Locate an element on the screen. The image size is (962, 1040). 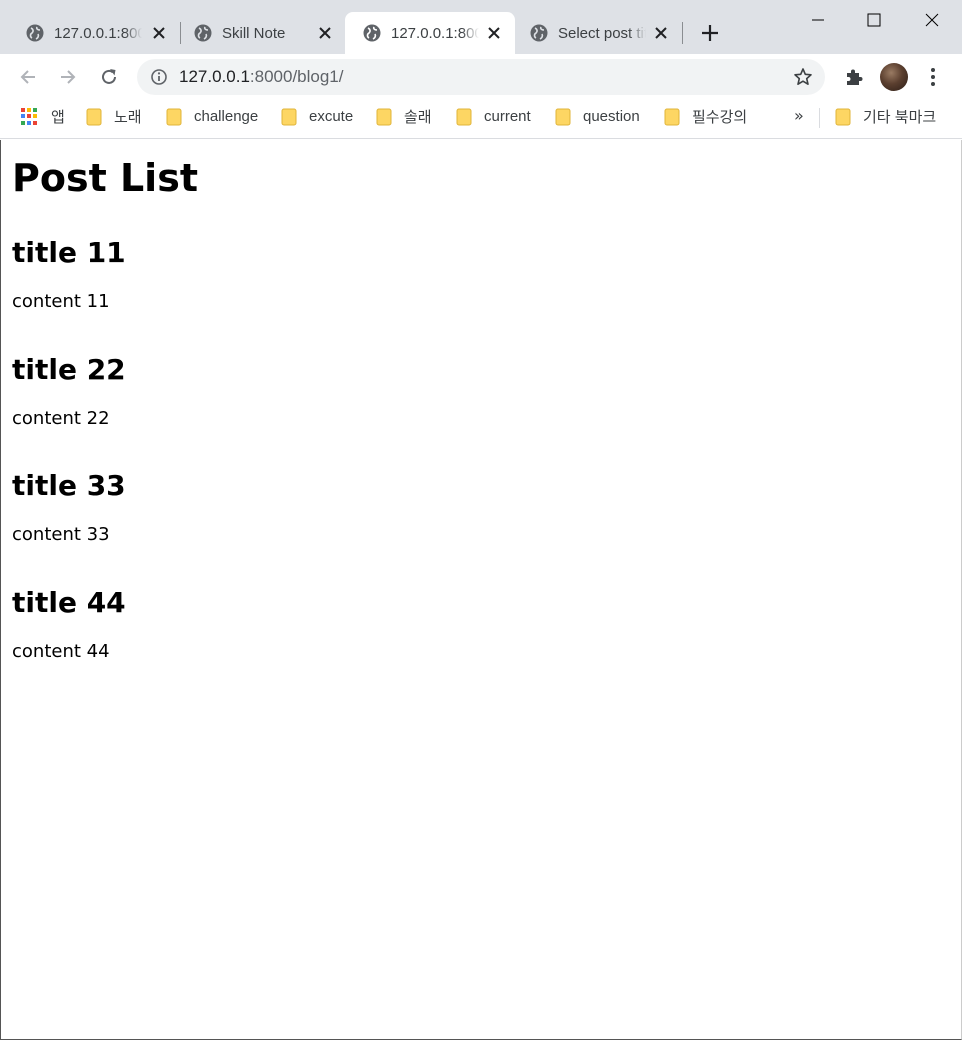
post-item: title 11 content 11 is located at coordinates (69, 274).